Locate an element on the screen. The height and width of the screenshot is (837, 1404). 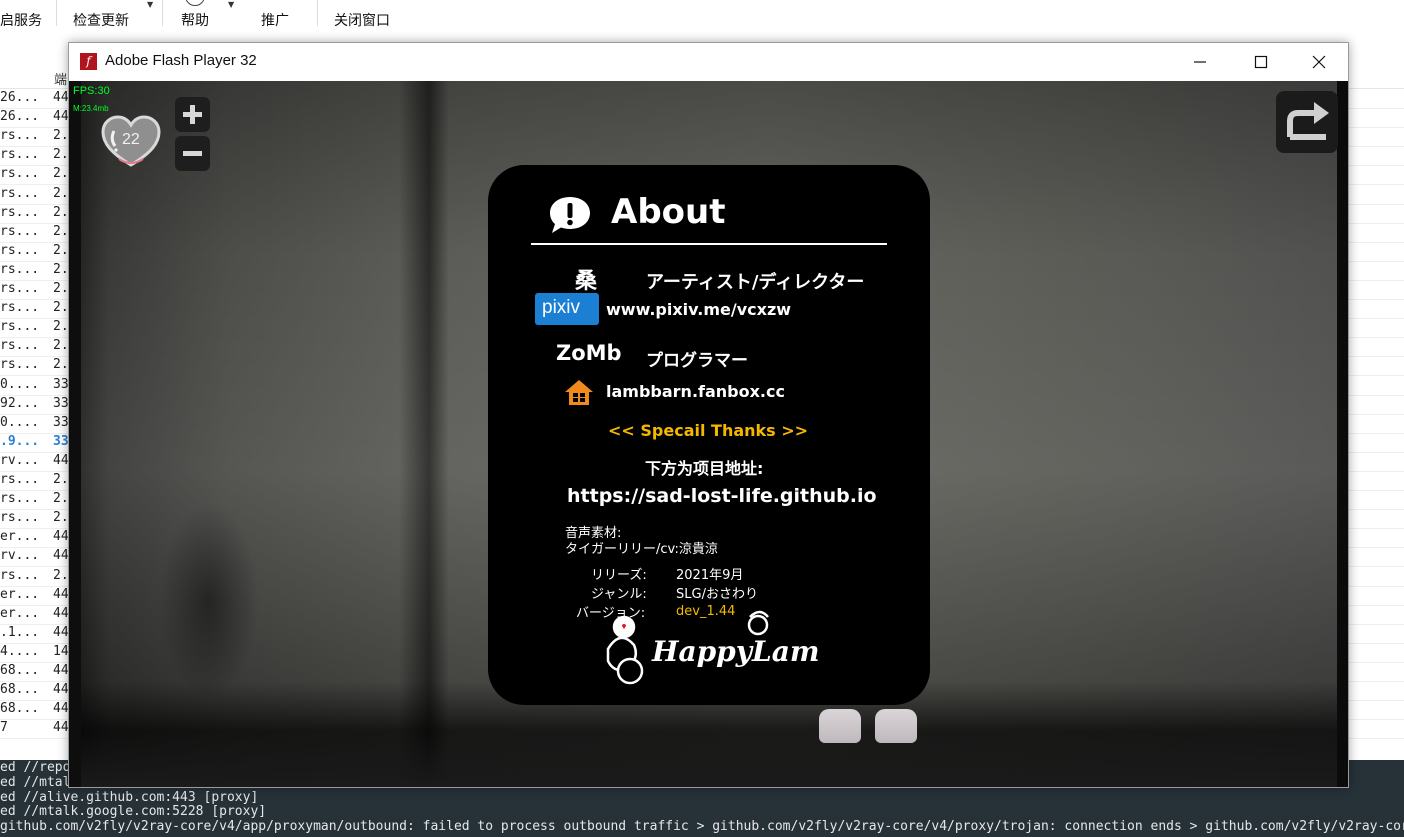
column-header-port: 端 is located at coordinates (60, 78).